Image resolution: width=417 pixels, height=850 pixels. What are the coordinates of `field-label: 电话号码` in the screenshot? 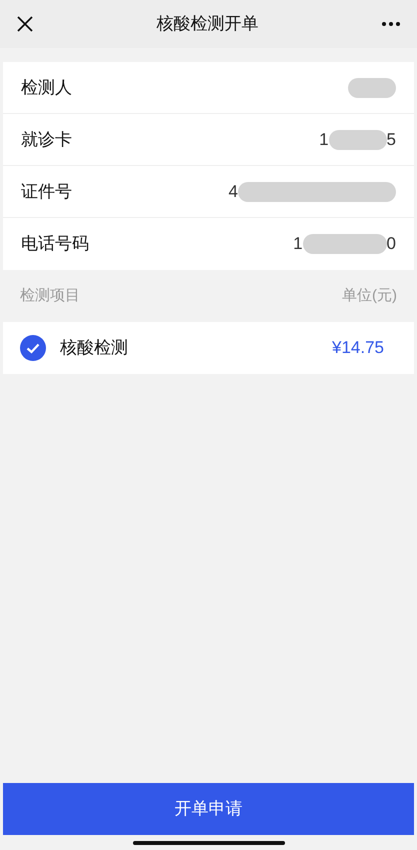 It's located at (55, 244).